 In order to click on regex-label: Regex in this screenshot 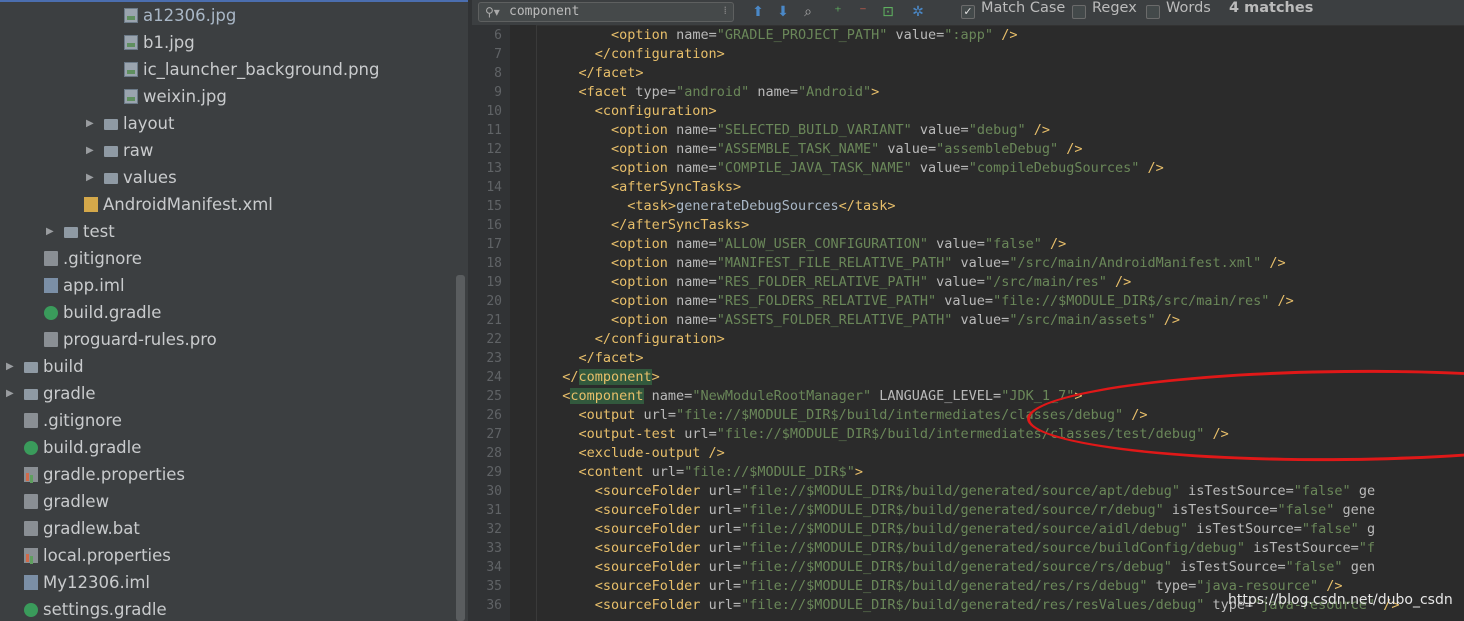, I will do `click(1114, 8)`.